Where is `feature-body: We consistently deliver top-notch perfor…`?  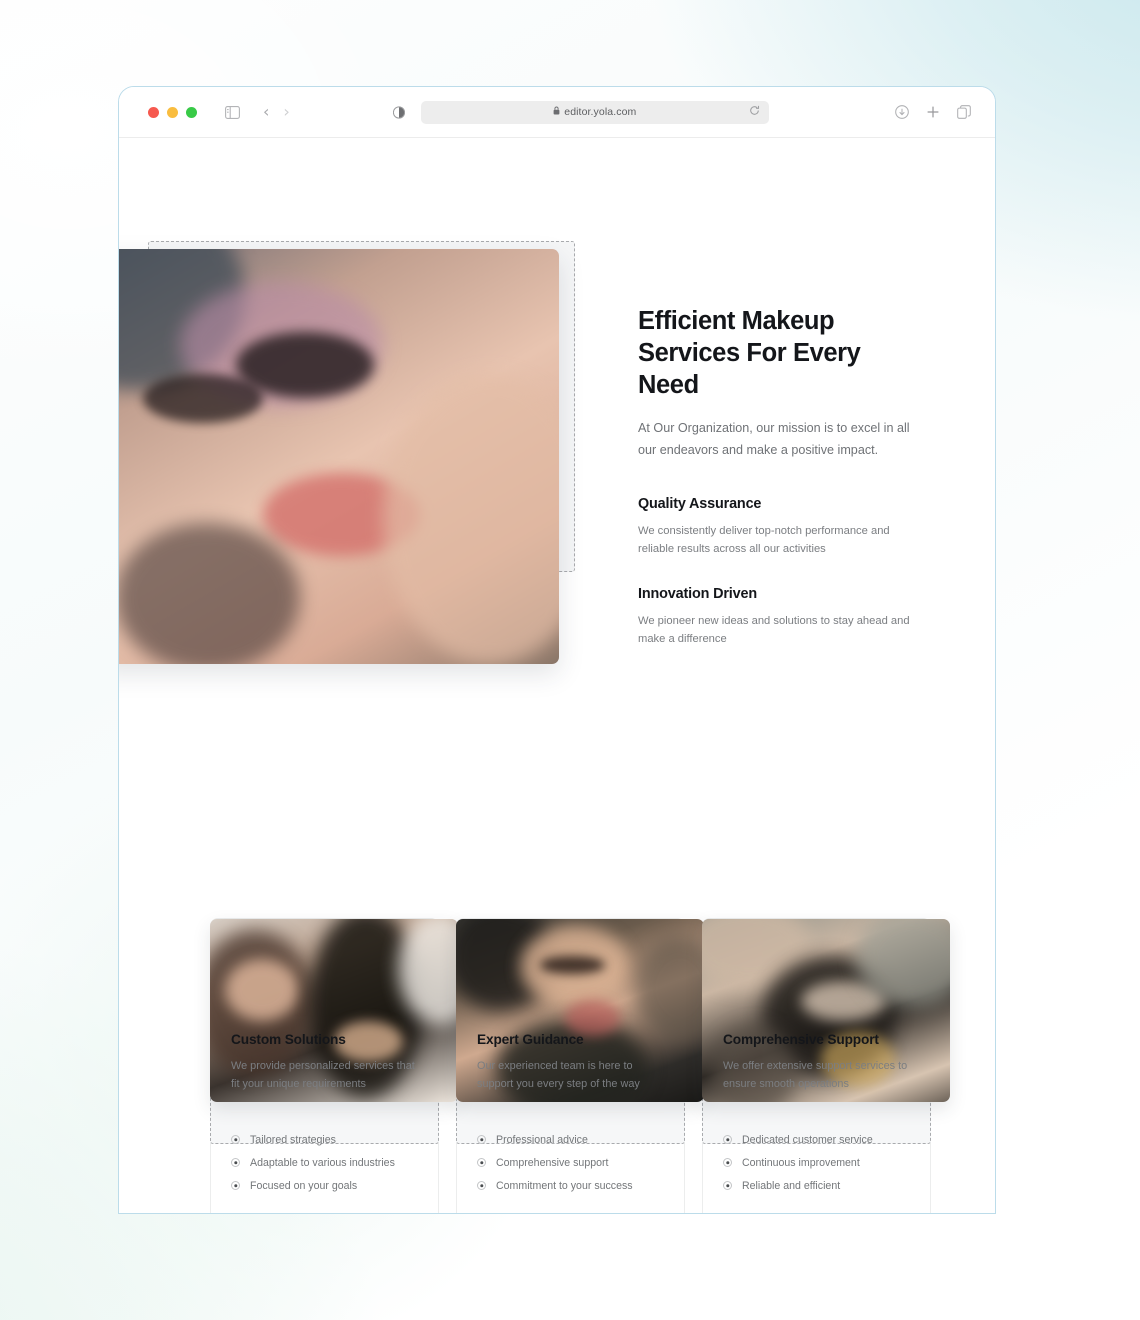
feature-body: We consistently deliver top-notch perfor… is located at coordinates (764, 539).